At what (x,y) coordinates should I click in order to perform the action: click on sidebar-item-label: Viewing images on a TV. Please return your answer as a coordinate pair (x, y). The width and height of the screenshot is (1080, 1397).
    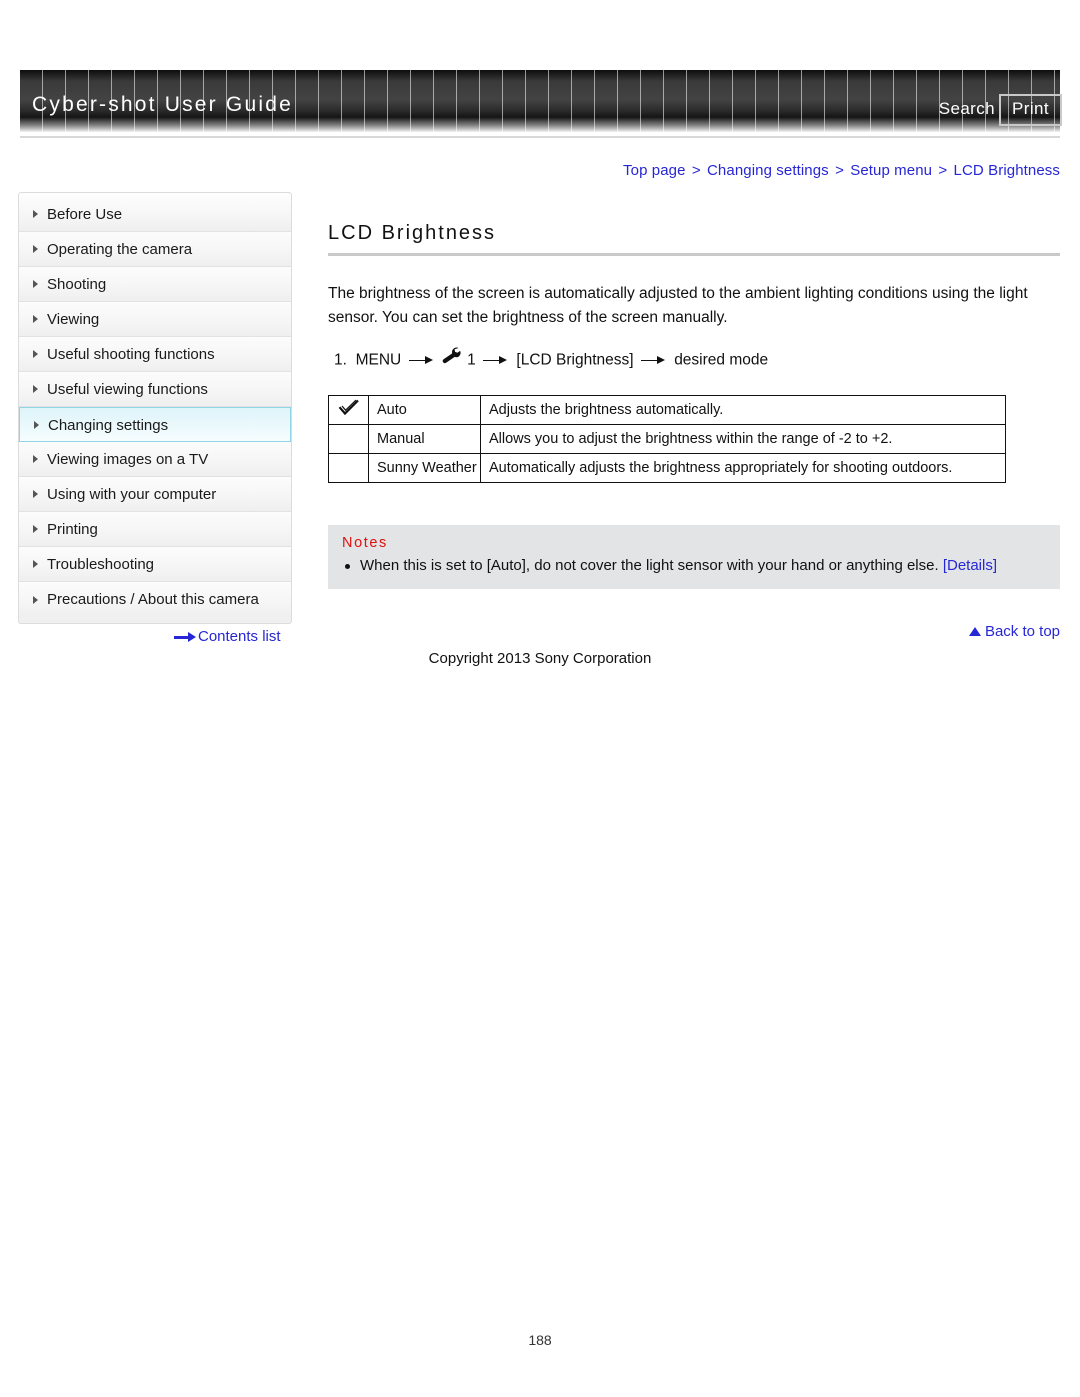
    Looking at the image, I should click on (128, 459).